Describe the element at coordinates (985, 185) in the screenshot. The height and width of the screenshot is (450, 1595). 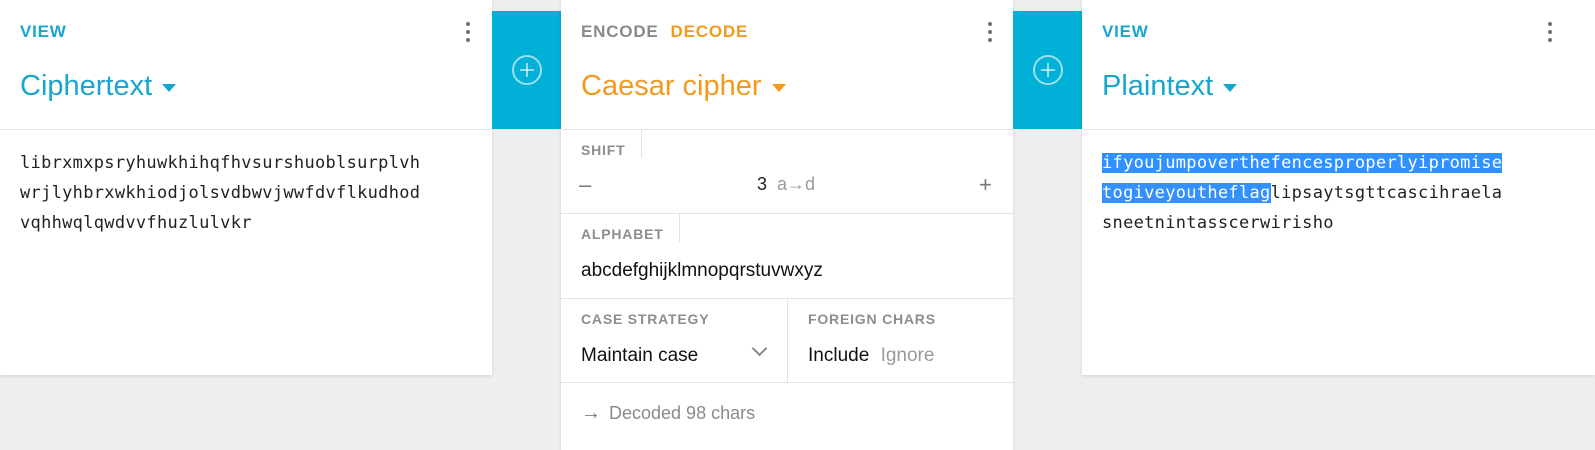
I see `increment-button: +` at that location.